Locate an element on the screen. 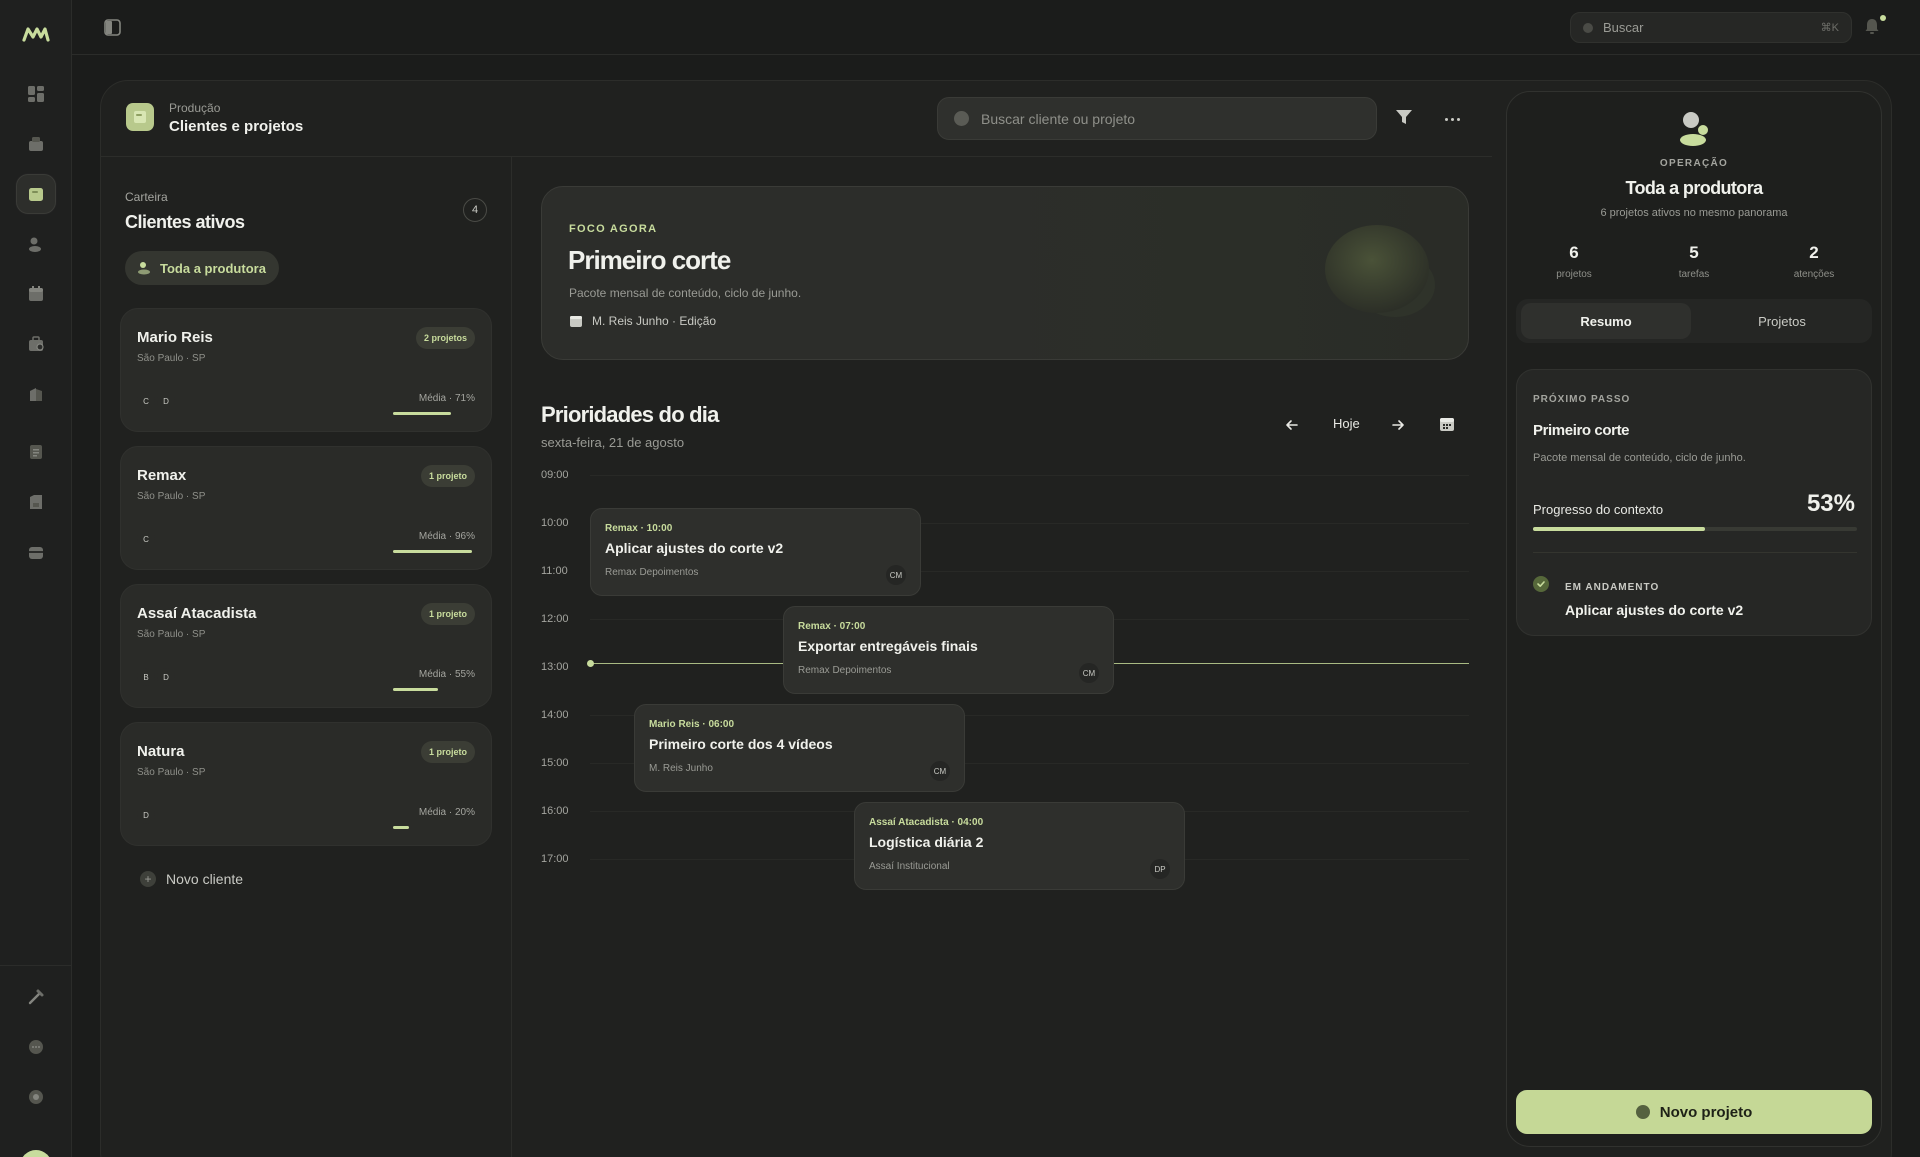 The height and width of the screenshot is (1157, 1920). overview-kicker: OPERAÇÃO is located at coordinates (1694, 163).